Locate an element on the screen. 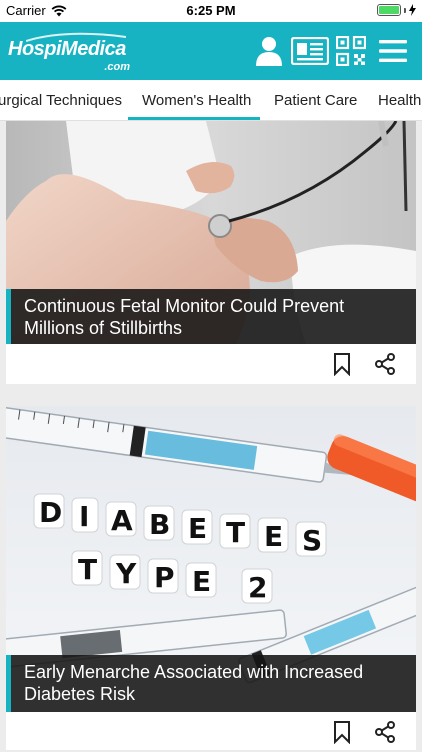  tab-patient-care: Patient Care is located at coordinates (315, 100).